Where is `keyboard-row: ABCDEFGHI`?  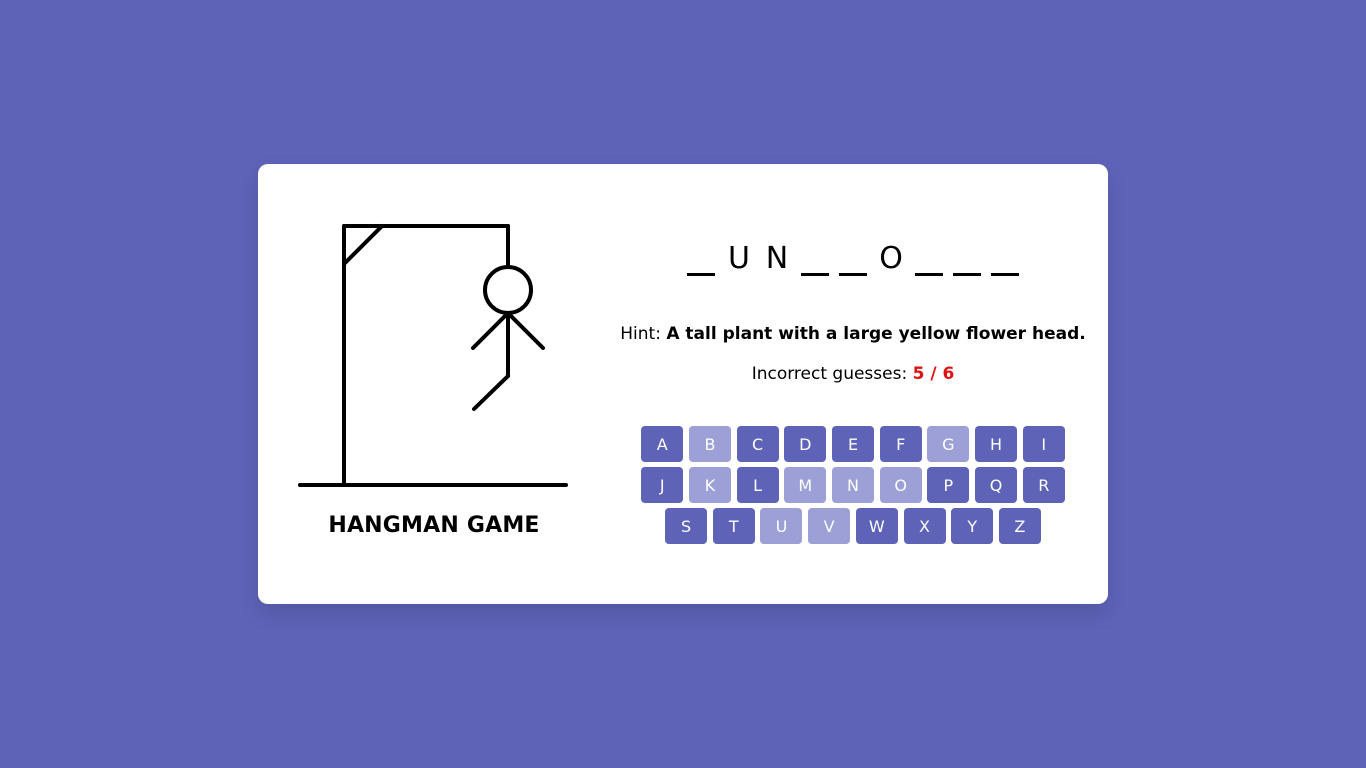 keyboard-row: ABCDEFGHI is located at coordinates (853, 444).